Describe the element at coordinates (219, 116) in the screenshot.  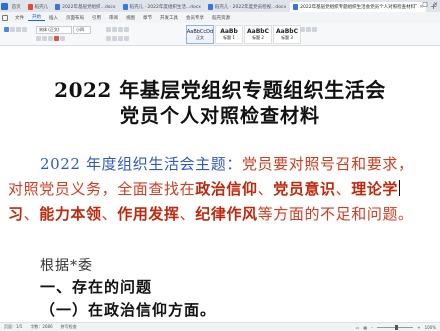
I see `document-title-line-2: 党员个人对照检查材料` at that location.